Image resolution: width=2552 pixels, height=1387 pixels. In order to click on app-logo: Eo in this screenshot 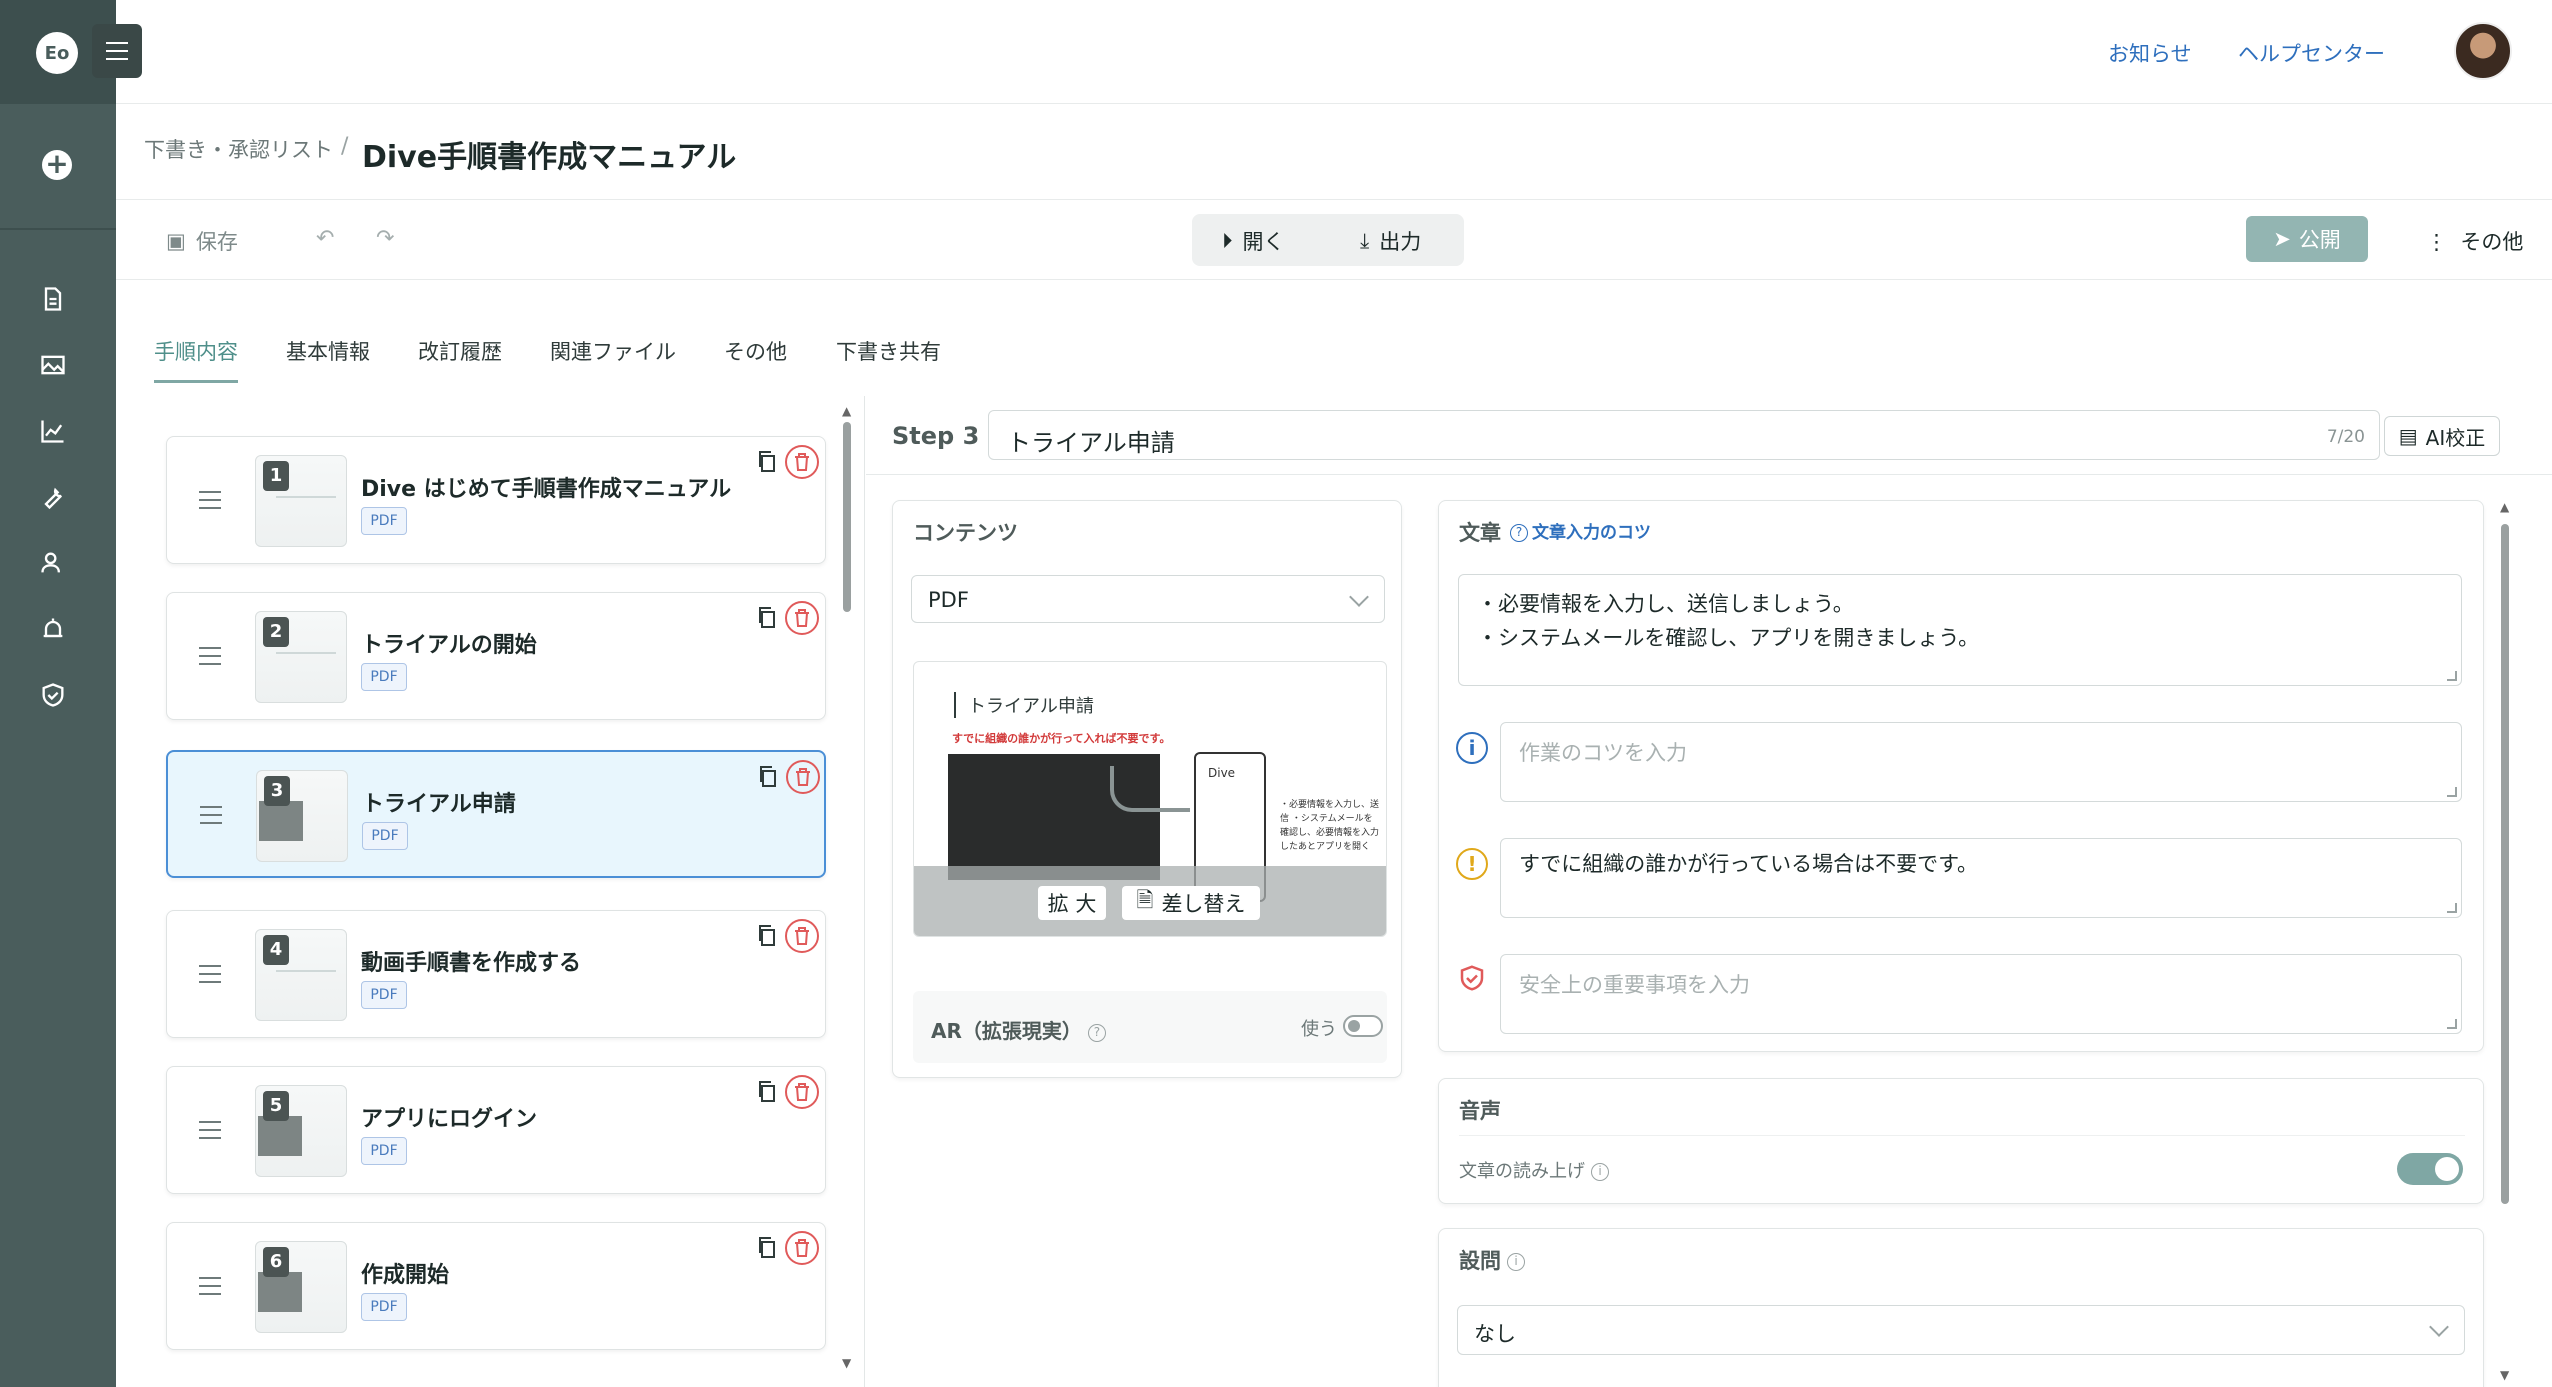, I will do `click(57, 53)`.